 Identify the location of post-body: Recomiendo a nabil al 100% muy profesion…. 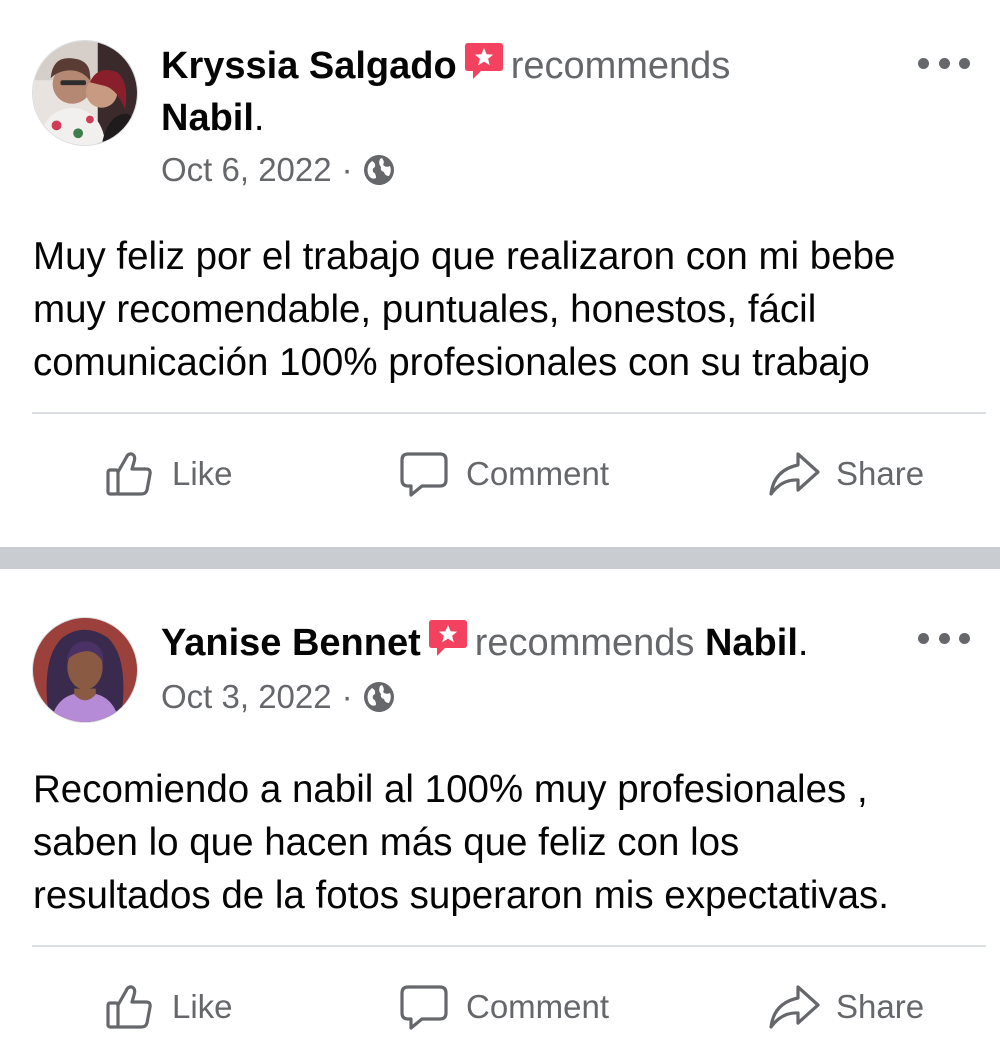
(461, 842).